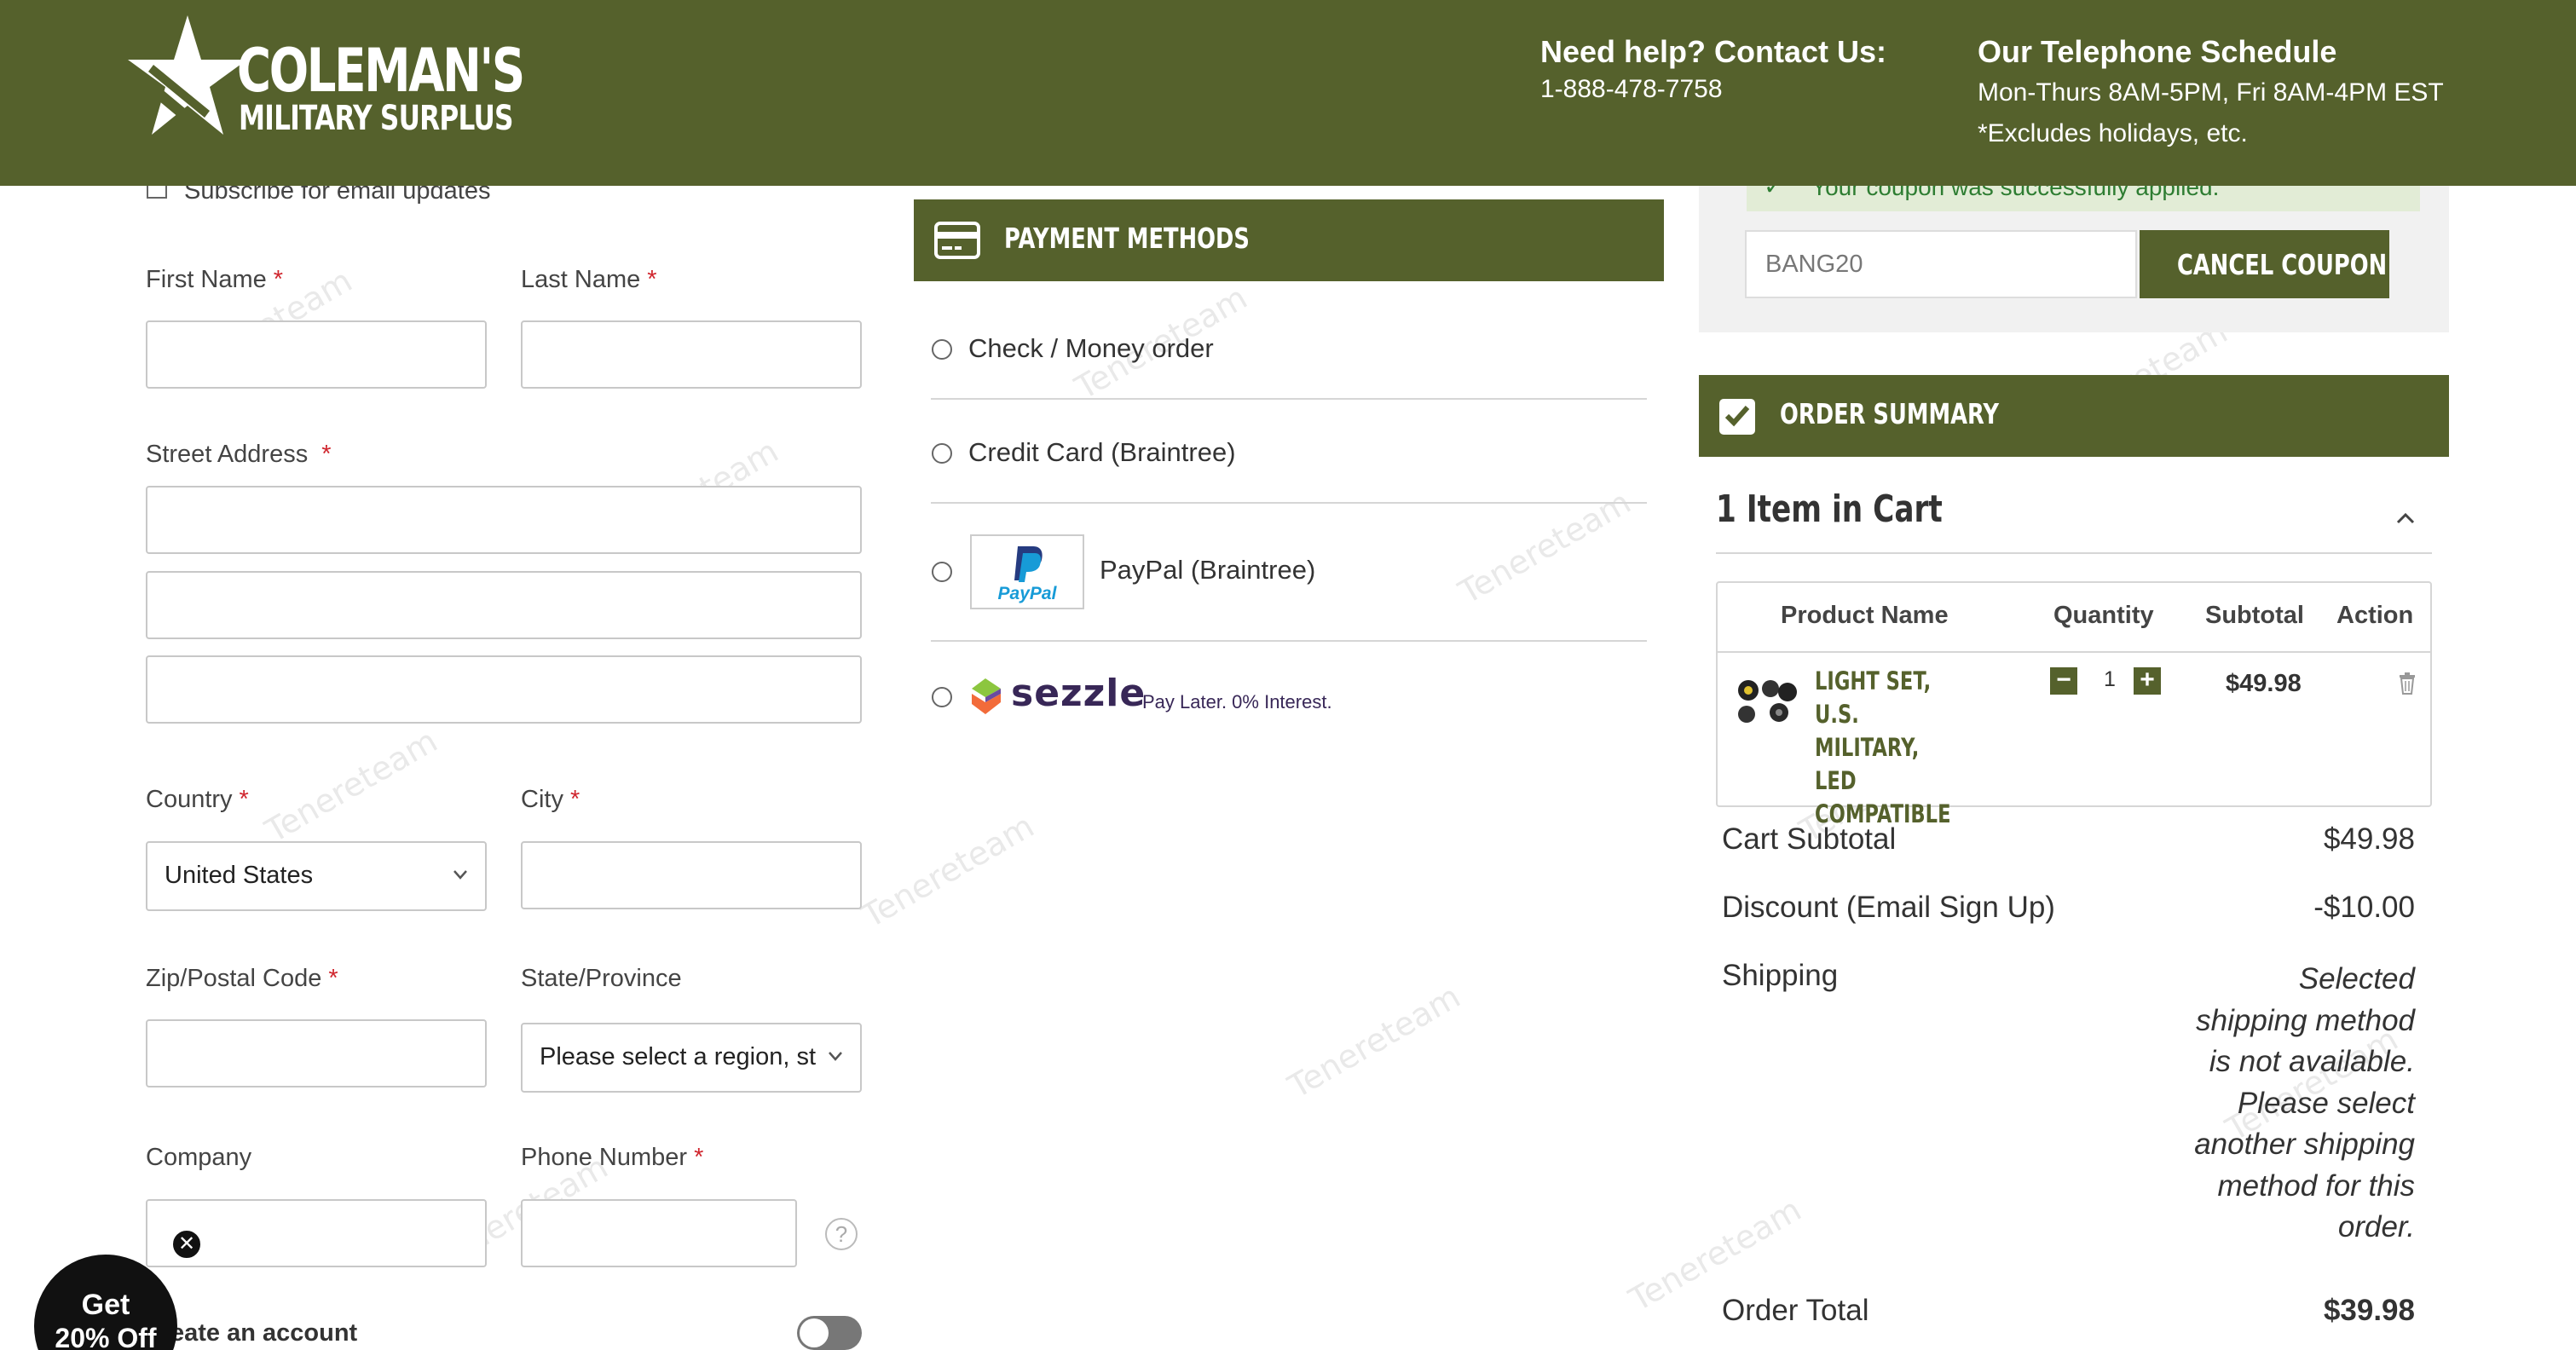  I want to click on quantity-increase-button: +, so click(2147, 681).